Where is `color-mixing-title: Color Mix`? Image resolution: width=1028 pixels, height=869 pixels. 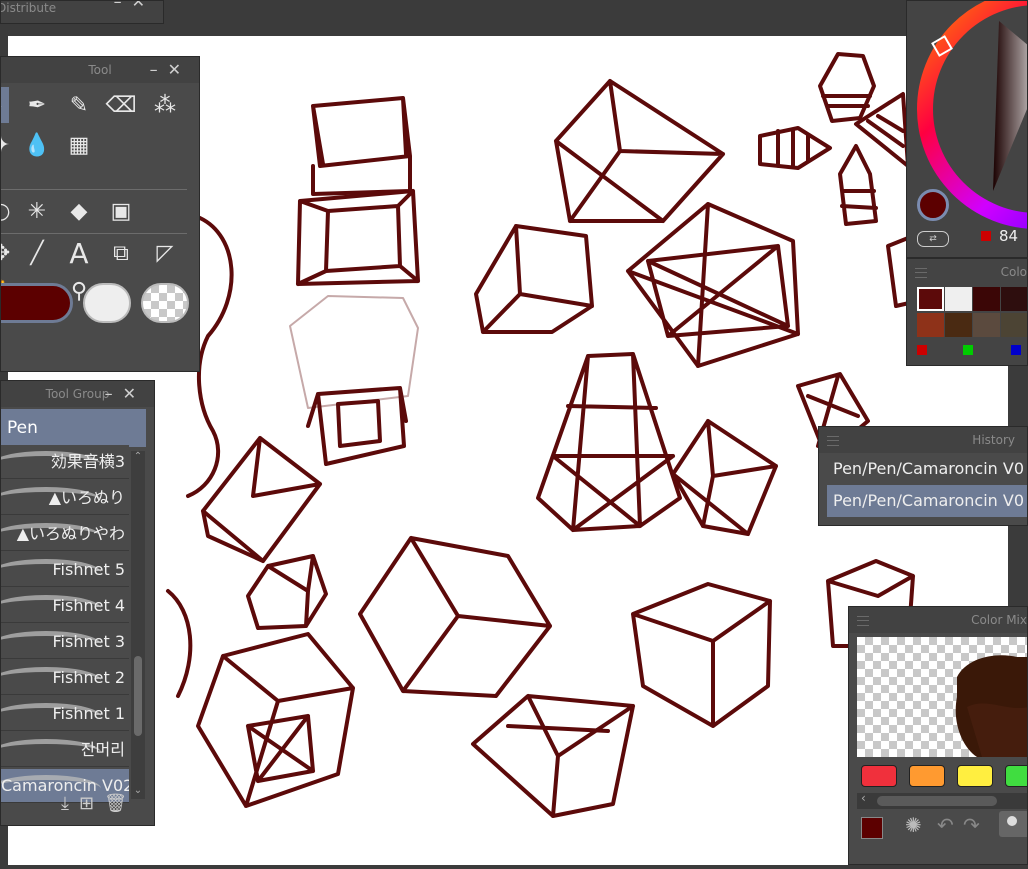
color-mixing-title: Color Mix is located at coordinates (999, 620).